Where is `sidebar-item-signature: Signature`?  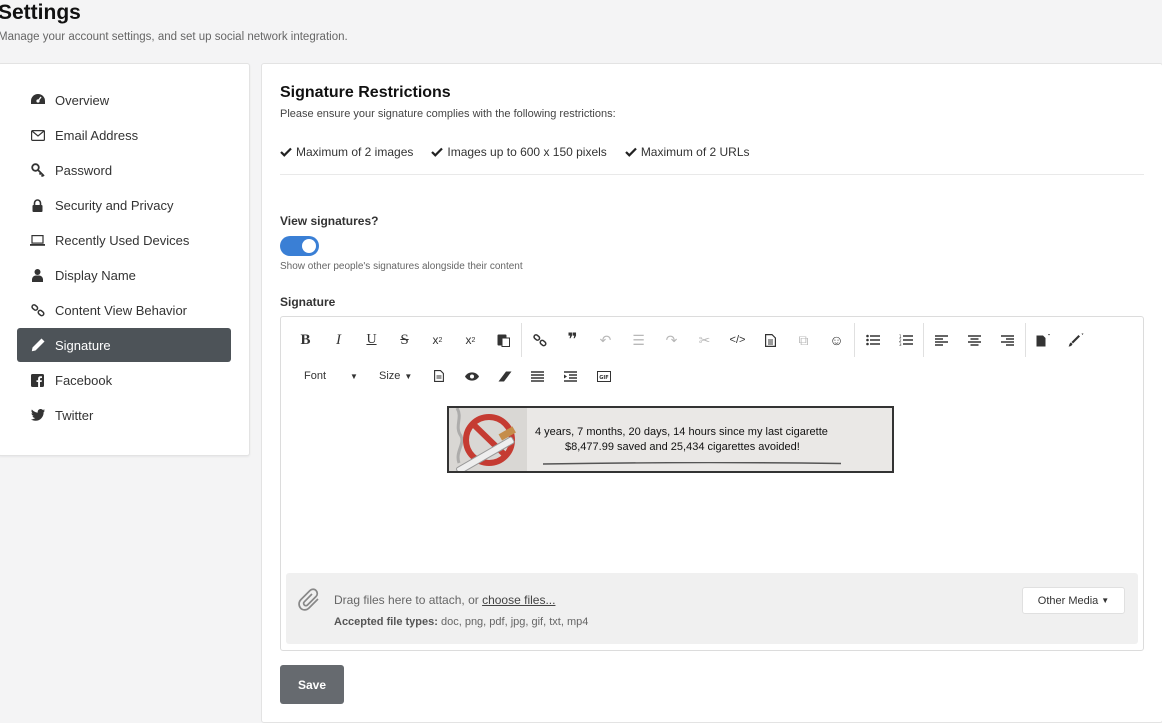
sidebar-item-signature: Signature is located at coordinates (124, 345).